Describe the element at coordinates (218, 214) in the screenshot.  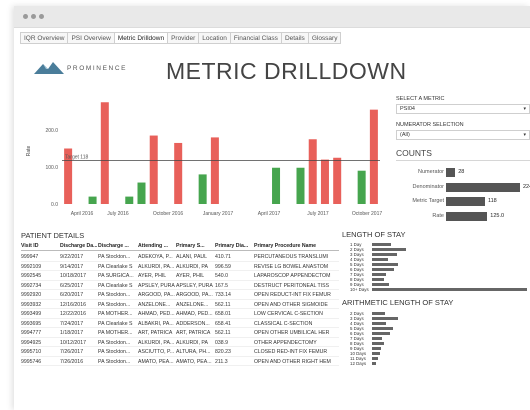
I see `x-tick-label: January 2017` at that location.